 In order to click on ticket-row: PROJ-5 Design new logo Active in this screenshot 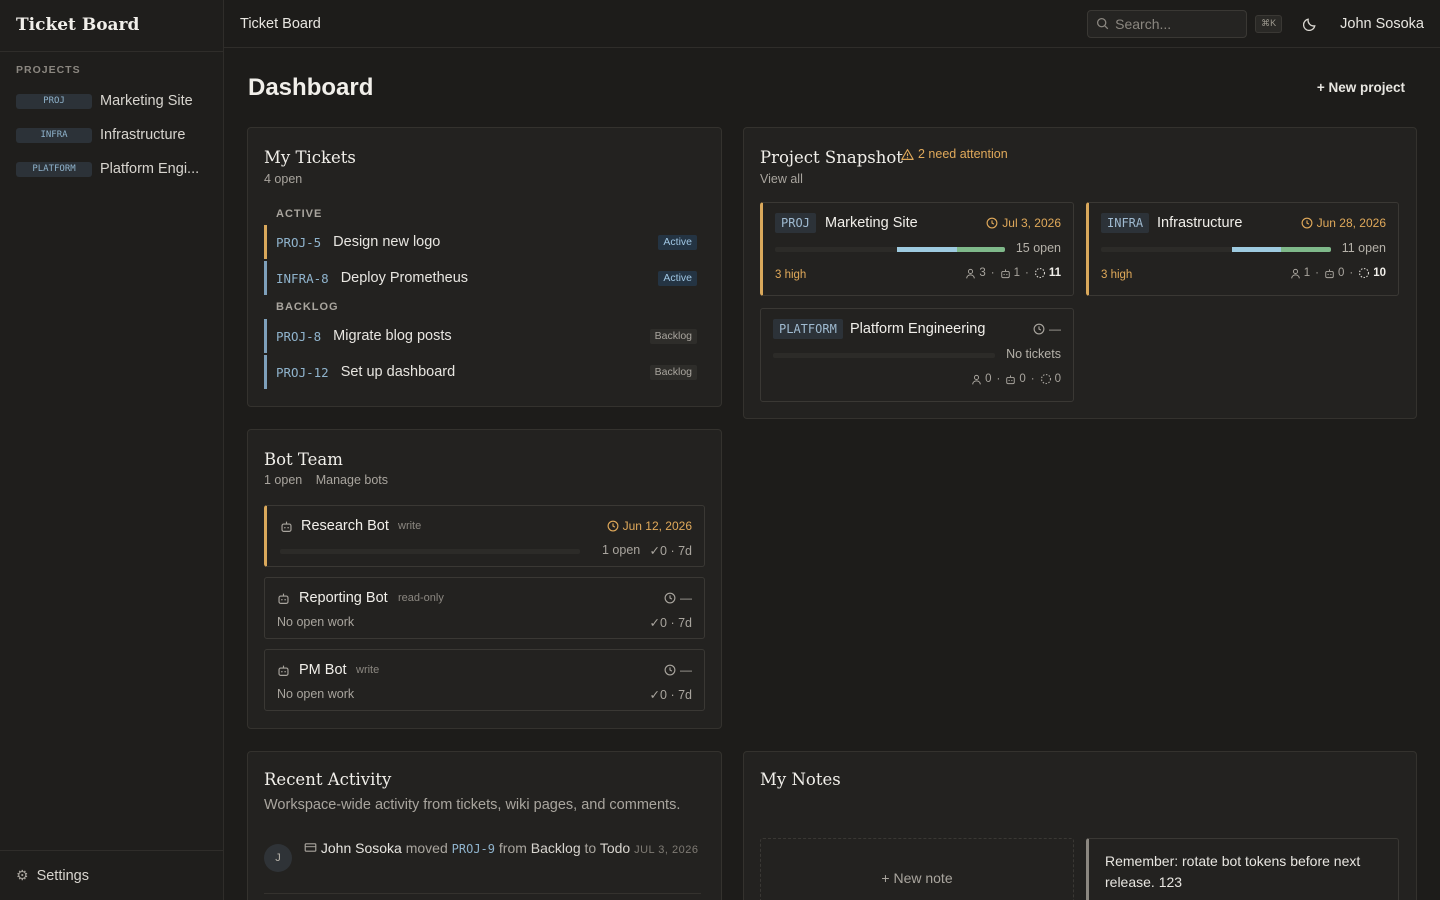, I will do `click(484, 242)`.